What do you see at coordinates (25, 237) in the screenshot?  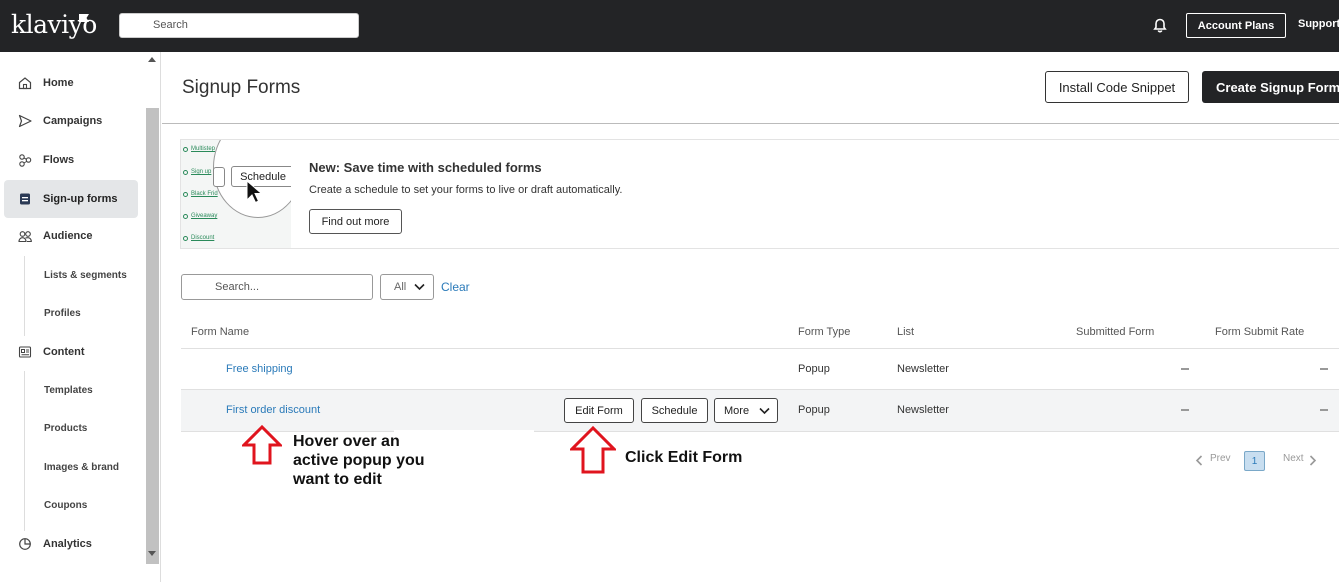 I see `people-icon` at bounding box center [25, 237].